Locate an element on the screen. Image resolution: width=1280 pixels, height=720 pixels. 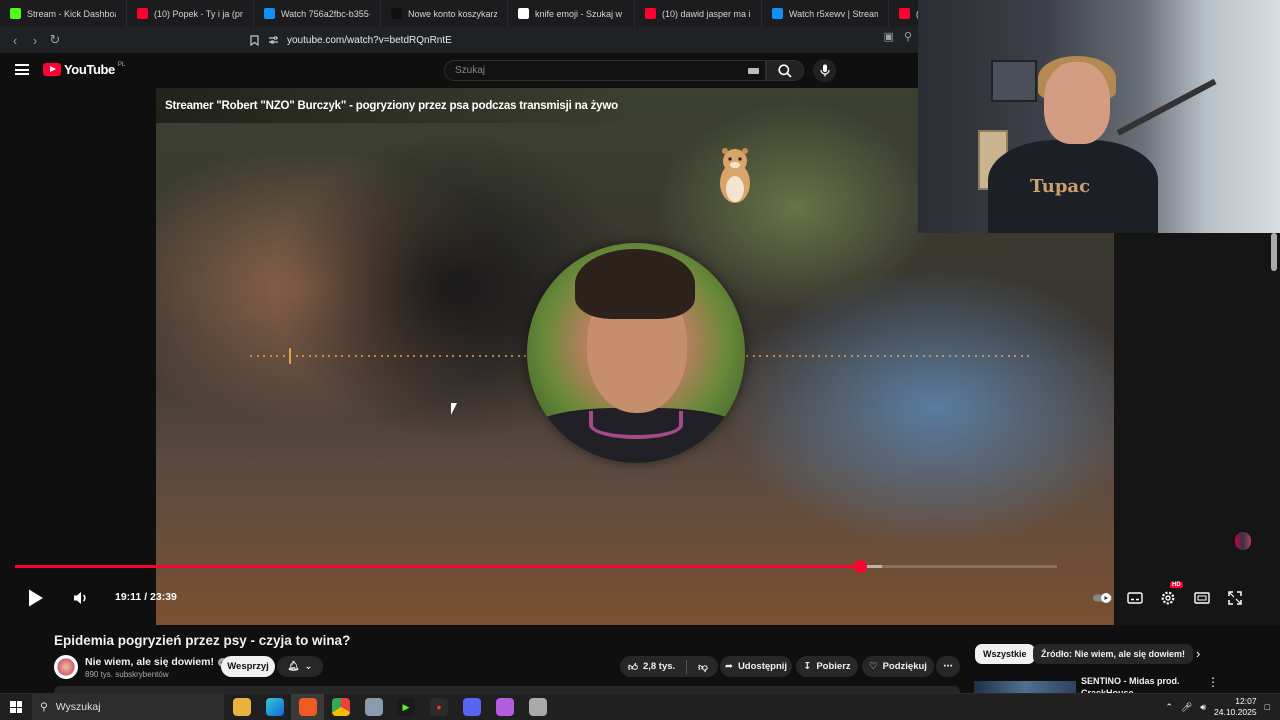
download-button: ↧ Pobierz is located at coordinates (827, 666).